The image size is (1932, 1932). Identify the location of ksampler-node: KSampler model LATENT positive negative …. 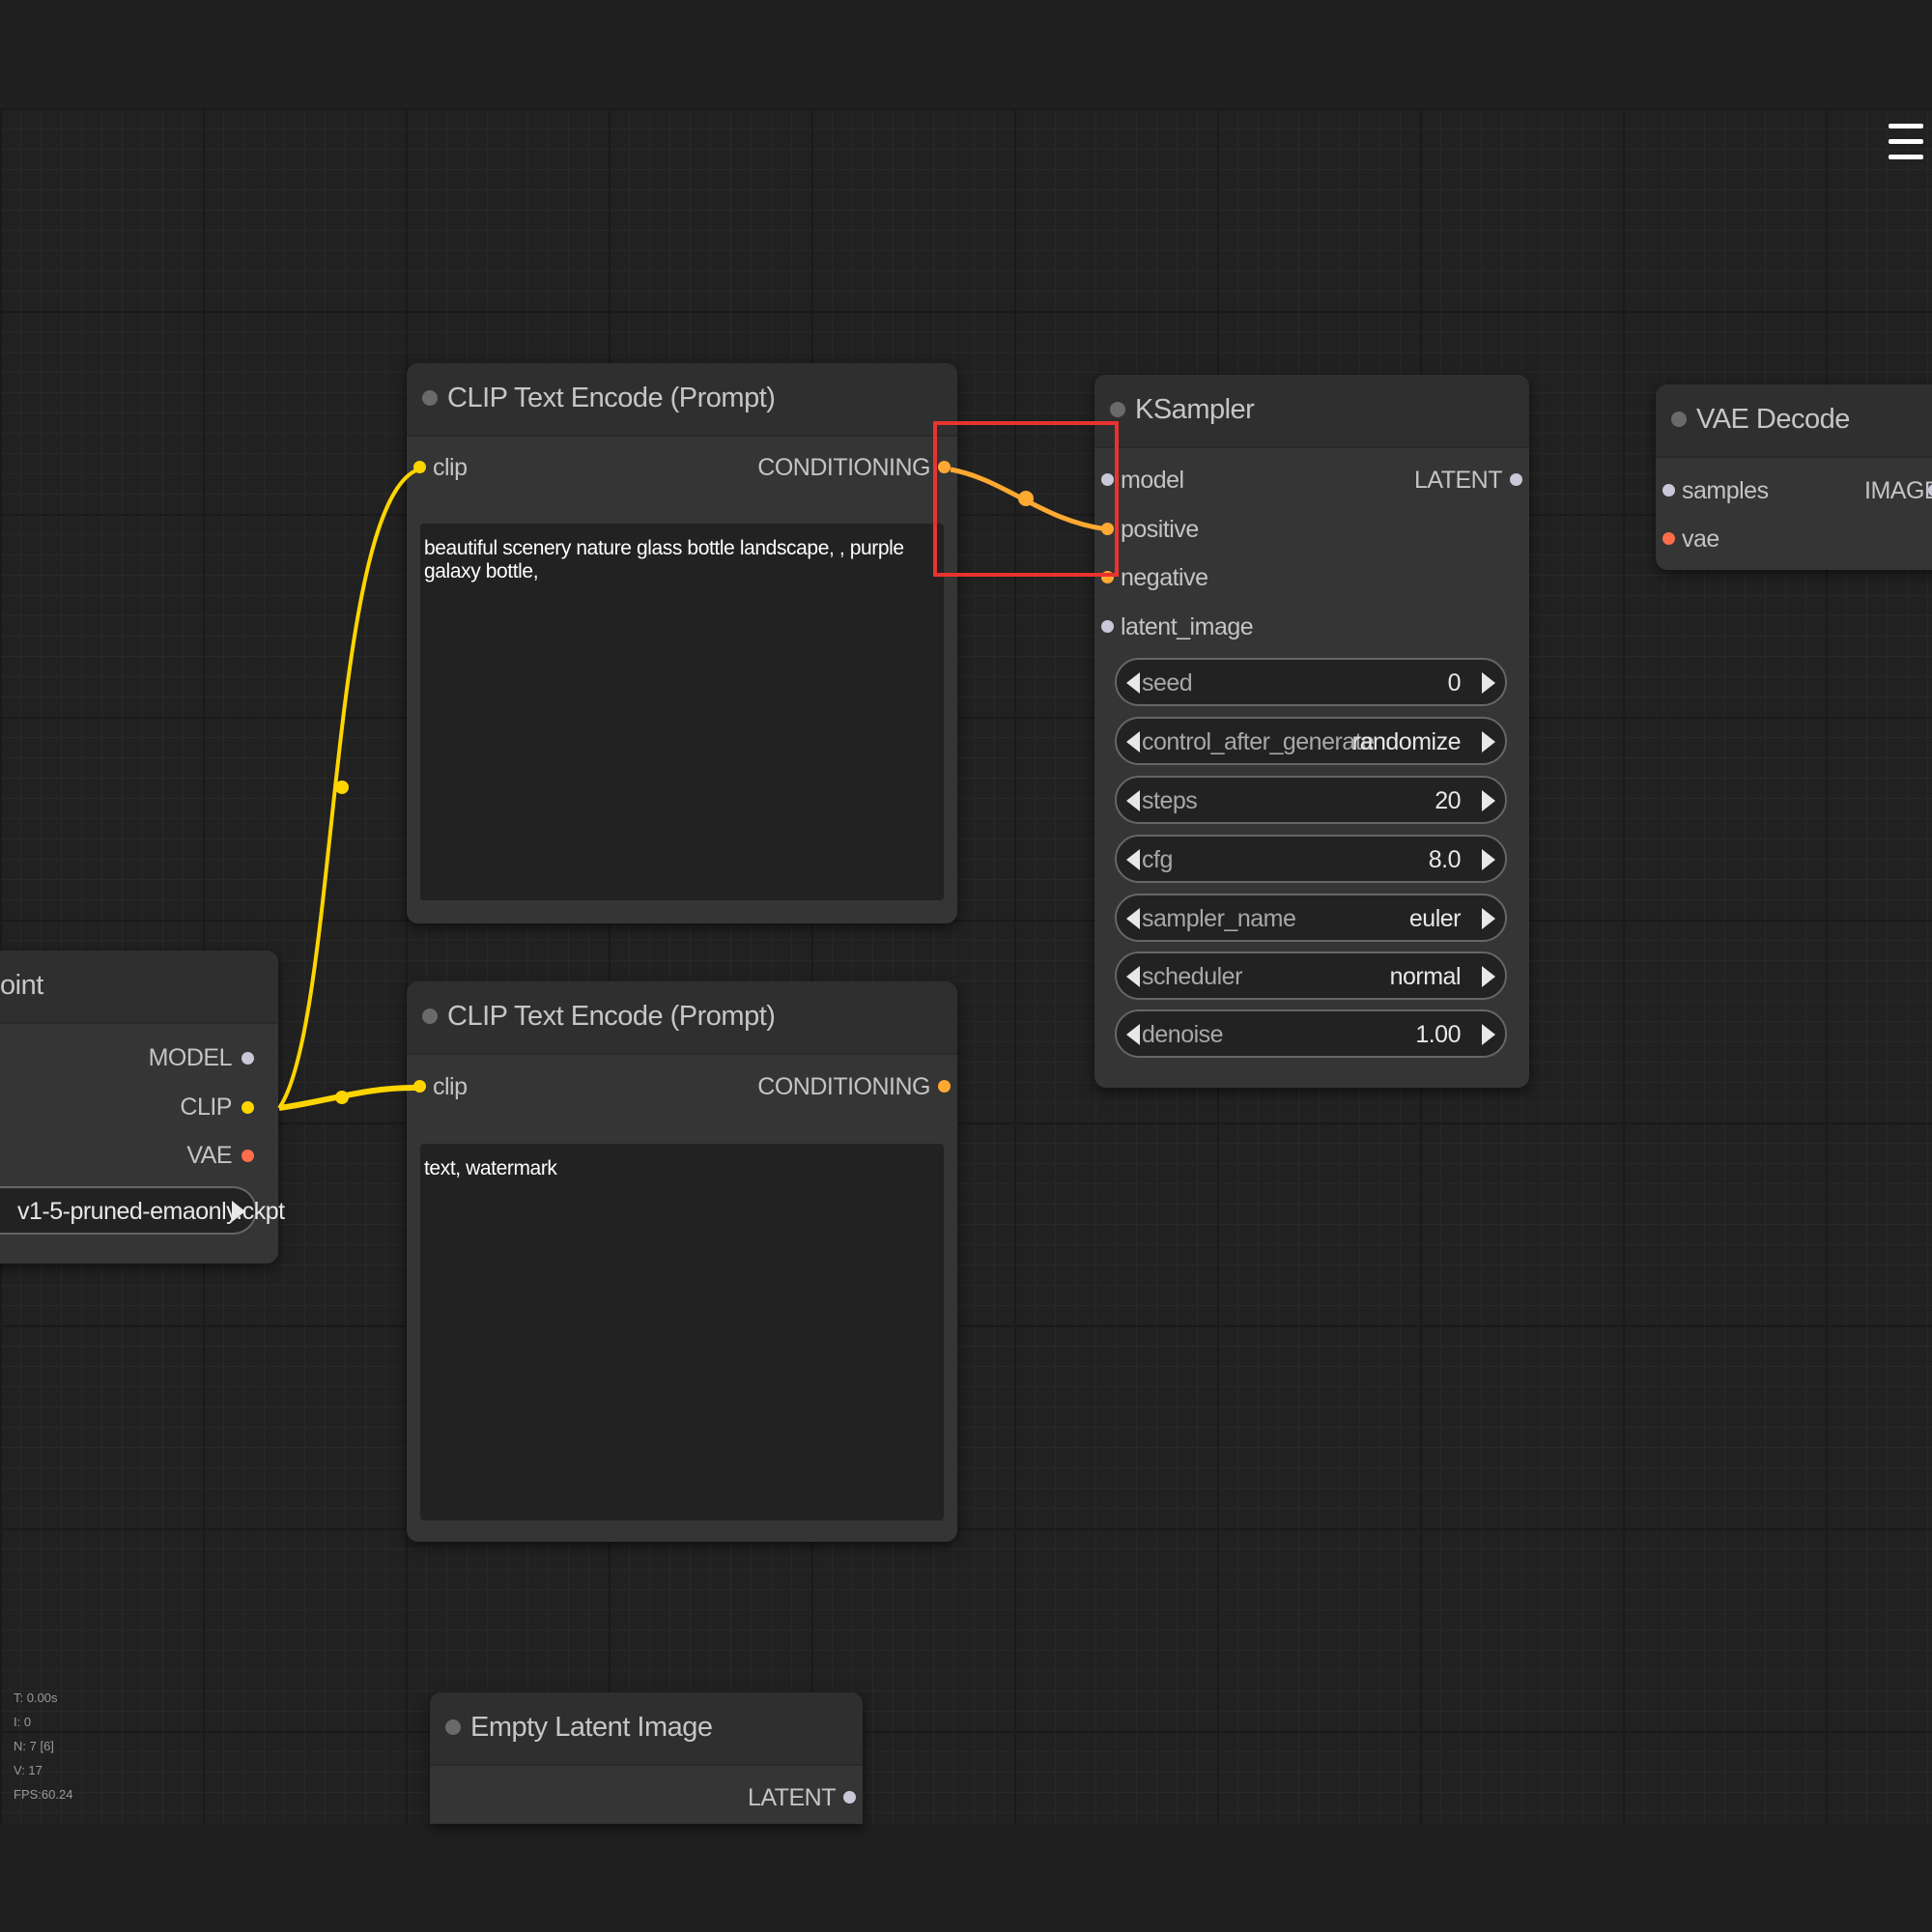
(1311, 731).